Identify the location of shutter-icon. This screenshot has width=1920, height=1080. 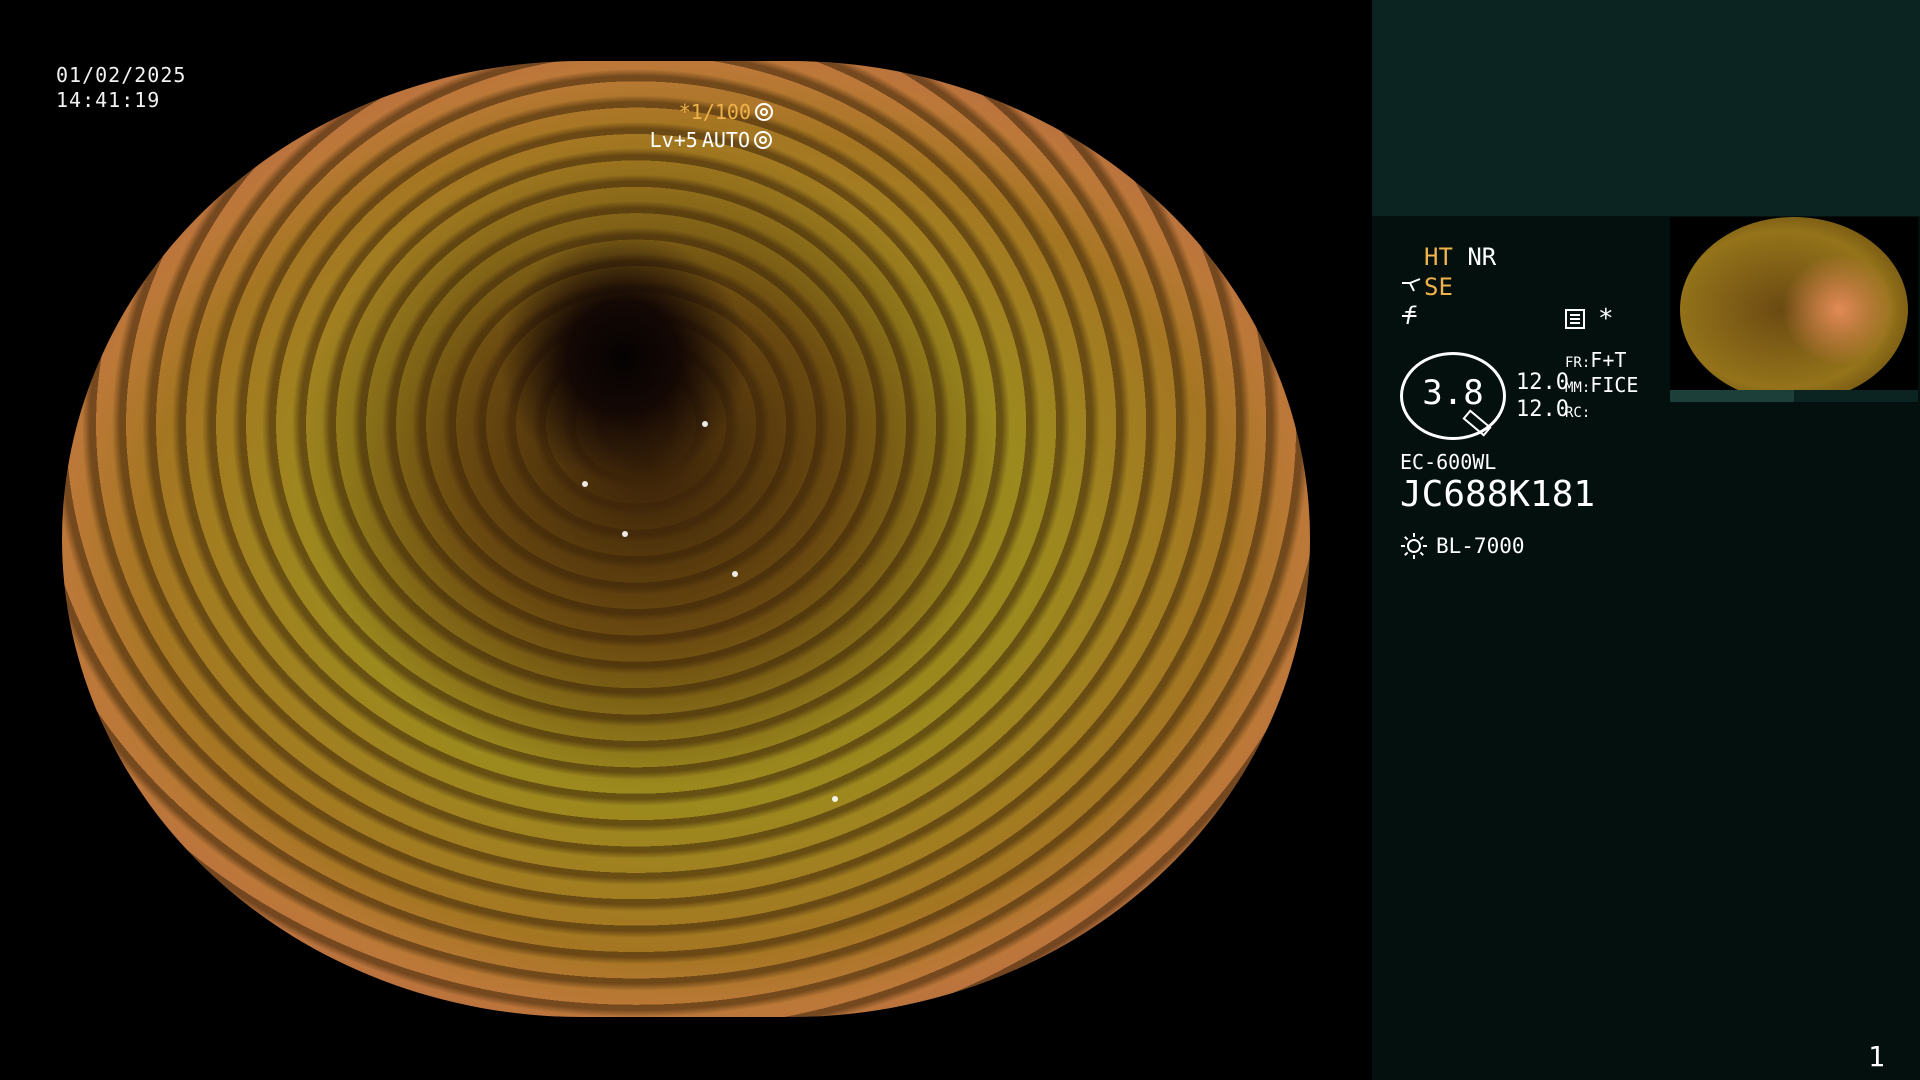
(764, 112).